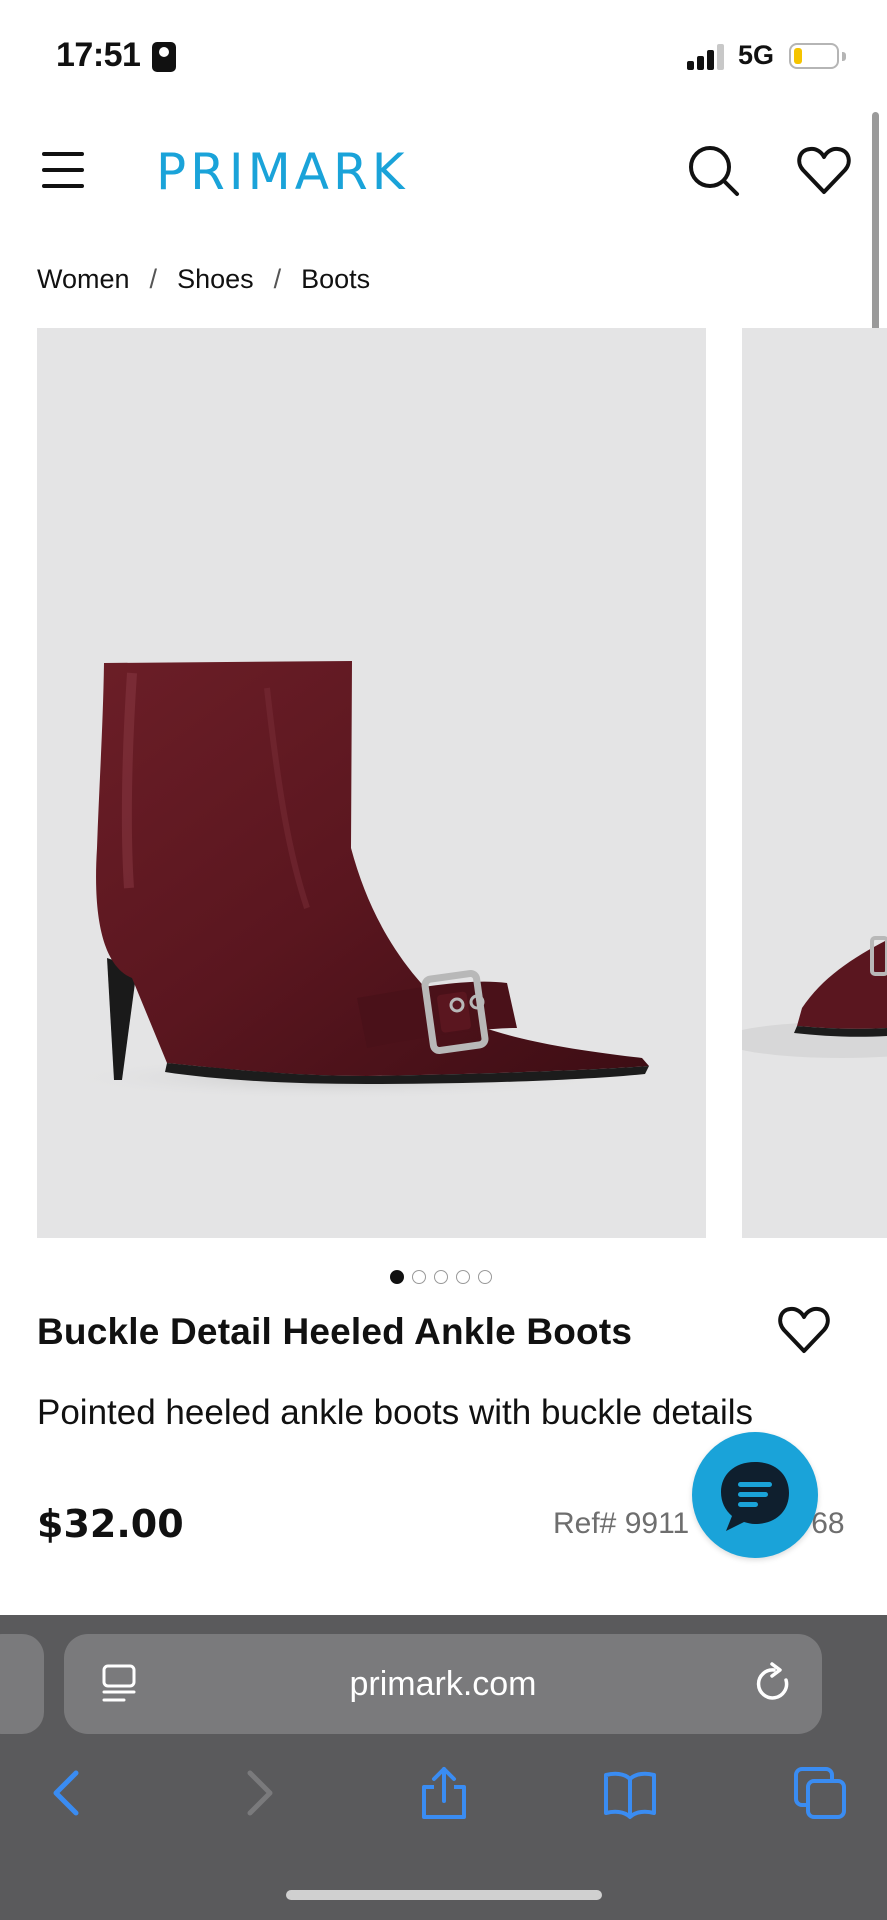 The height and width of the screenshot is (1920, 887). What do you see at coordinates (64, 170) in the screenshot?
I see `hamburger-menu-icon` at bounding box center [64, 170].